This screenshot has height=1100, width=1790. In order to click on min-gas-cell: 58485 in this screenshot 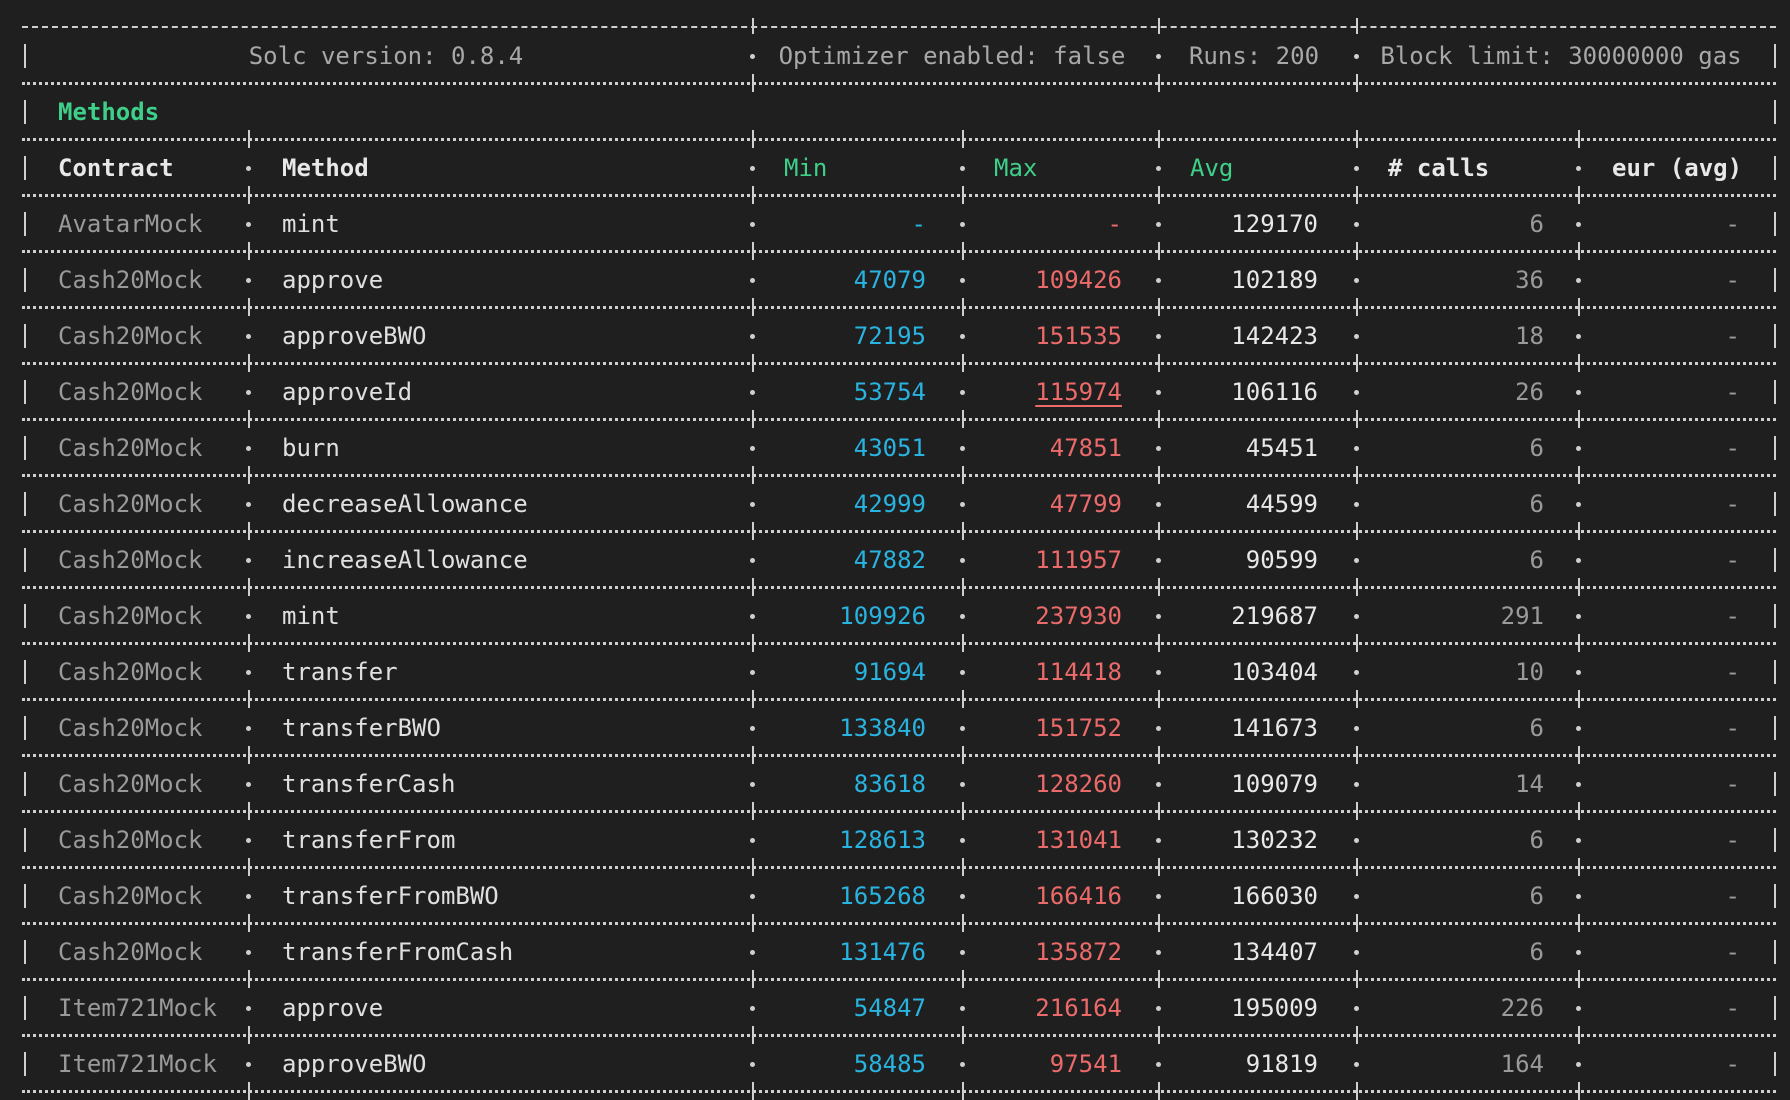, I will do `click(889, 1064)`.